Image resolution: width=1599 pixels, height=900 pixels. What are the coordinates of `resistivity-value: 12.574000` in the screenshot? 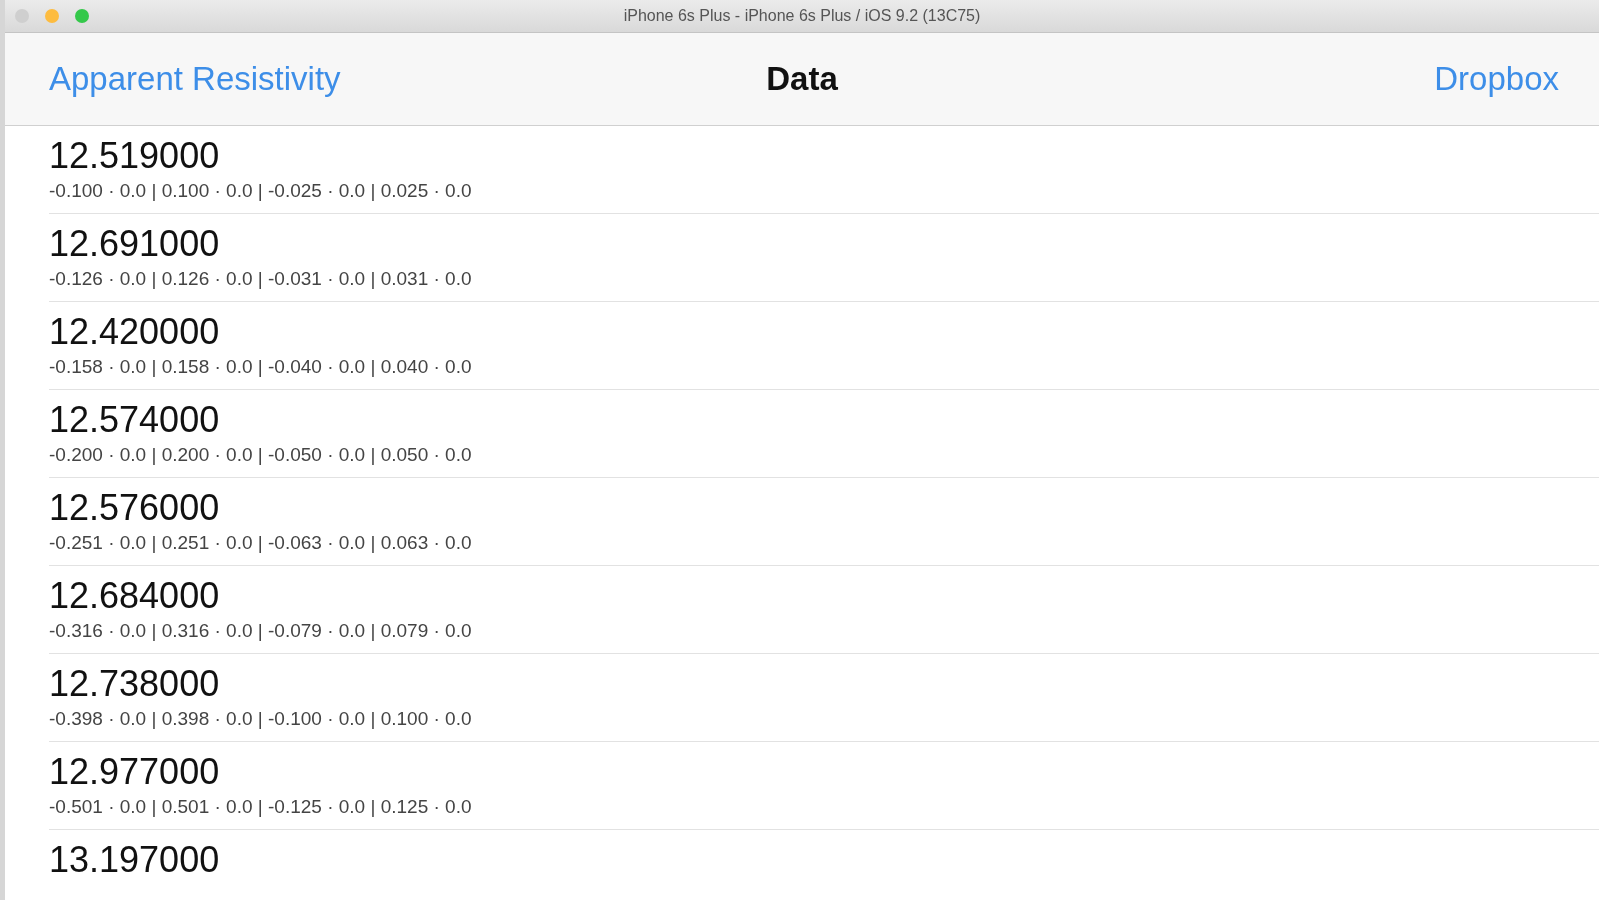 It's located at (134, 420).